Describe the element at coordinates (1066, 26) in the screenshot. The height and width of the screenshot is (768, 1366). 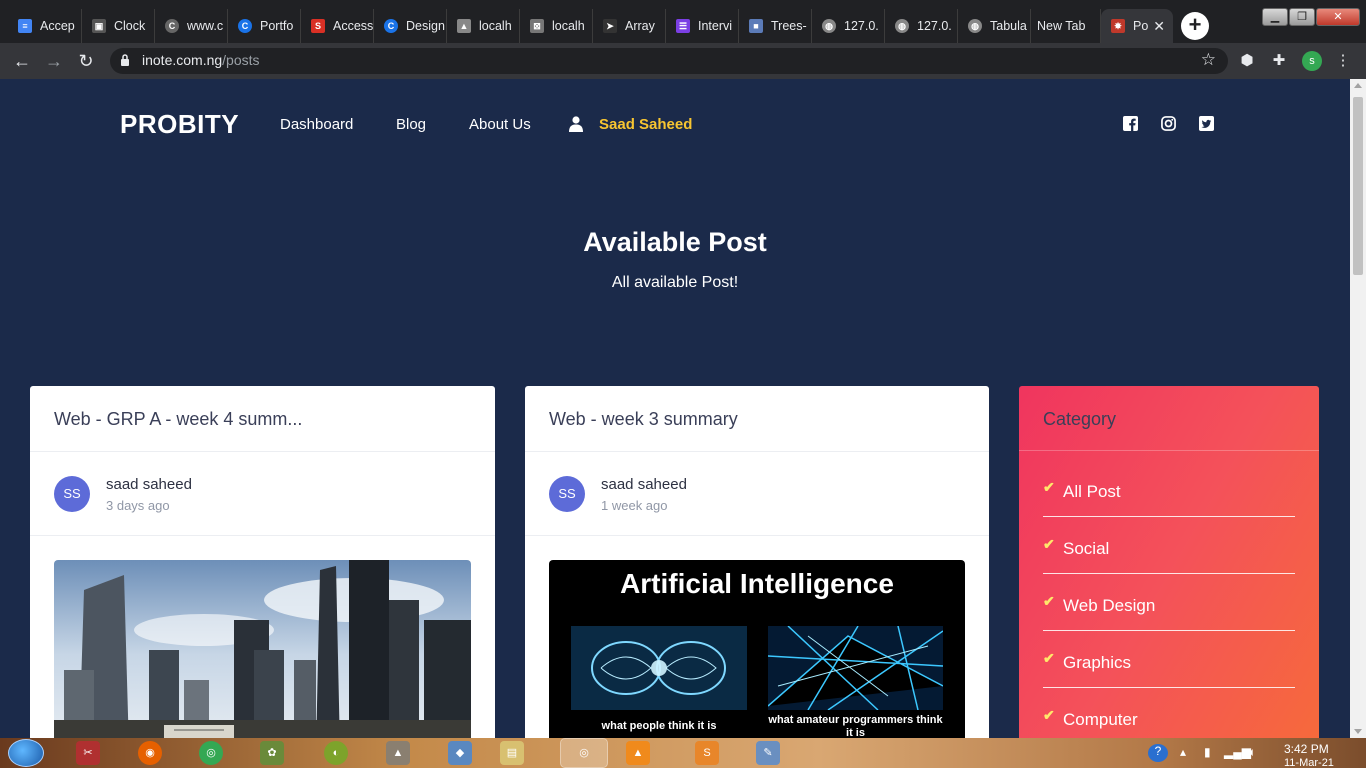
I see `browser-tab: New Tab` at that location.